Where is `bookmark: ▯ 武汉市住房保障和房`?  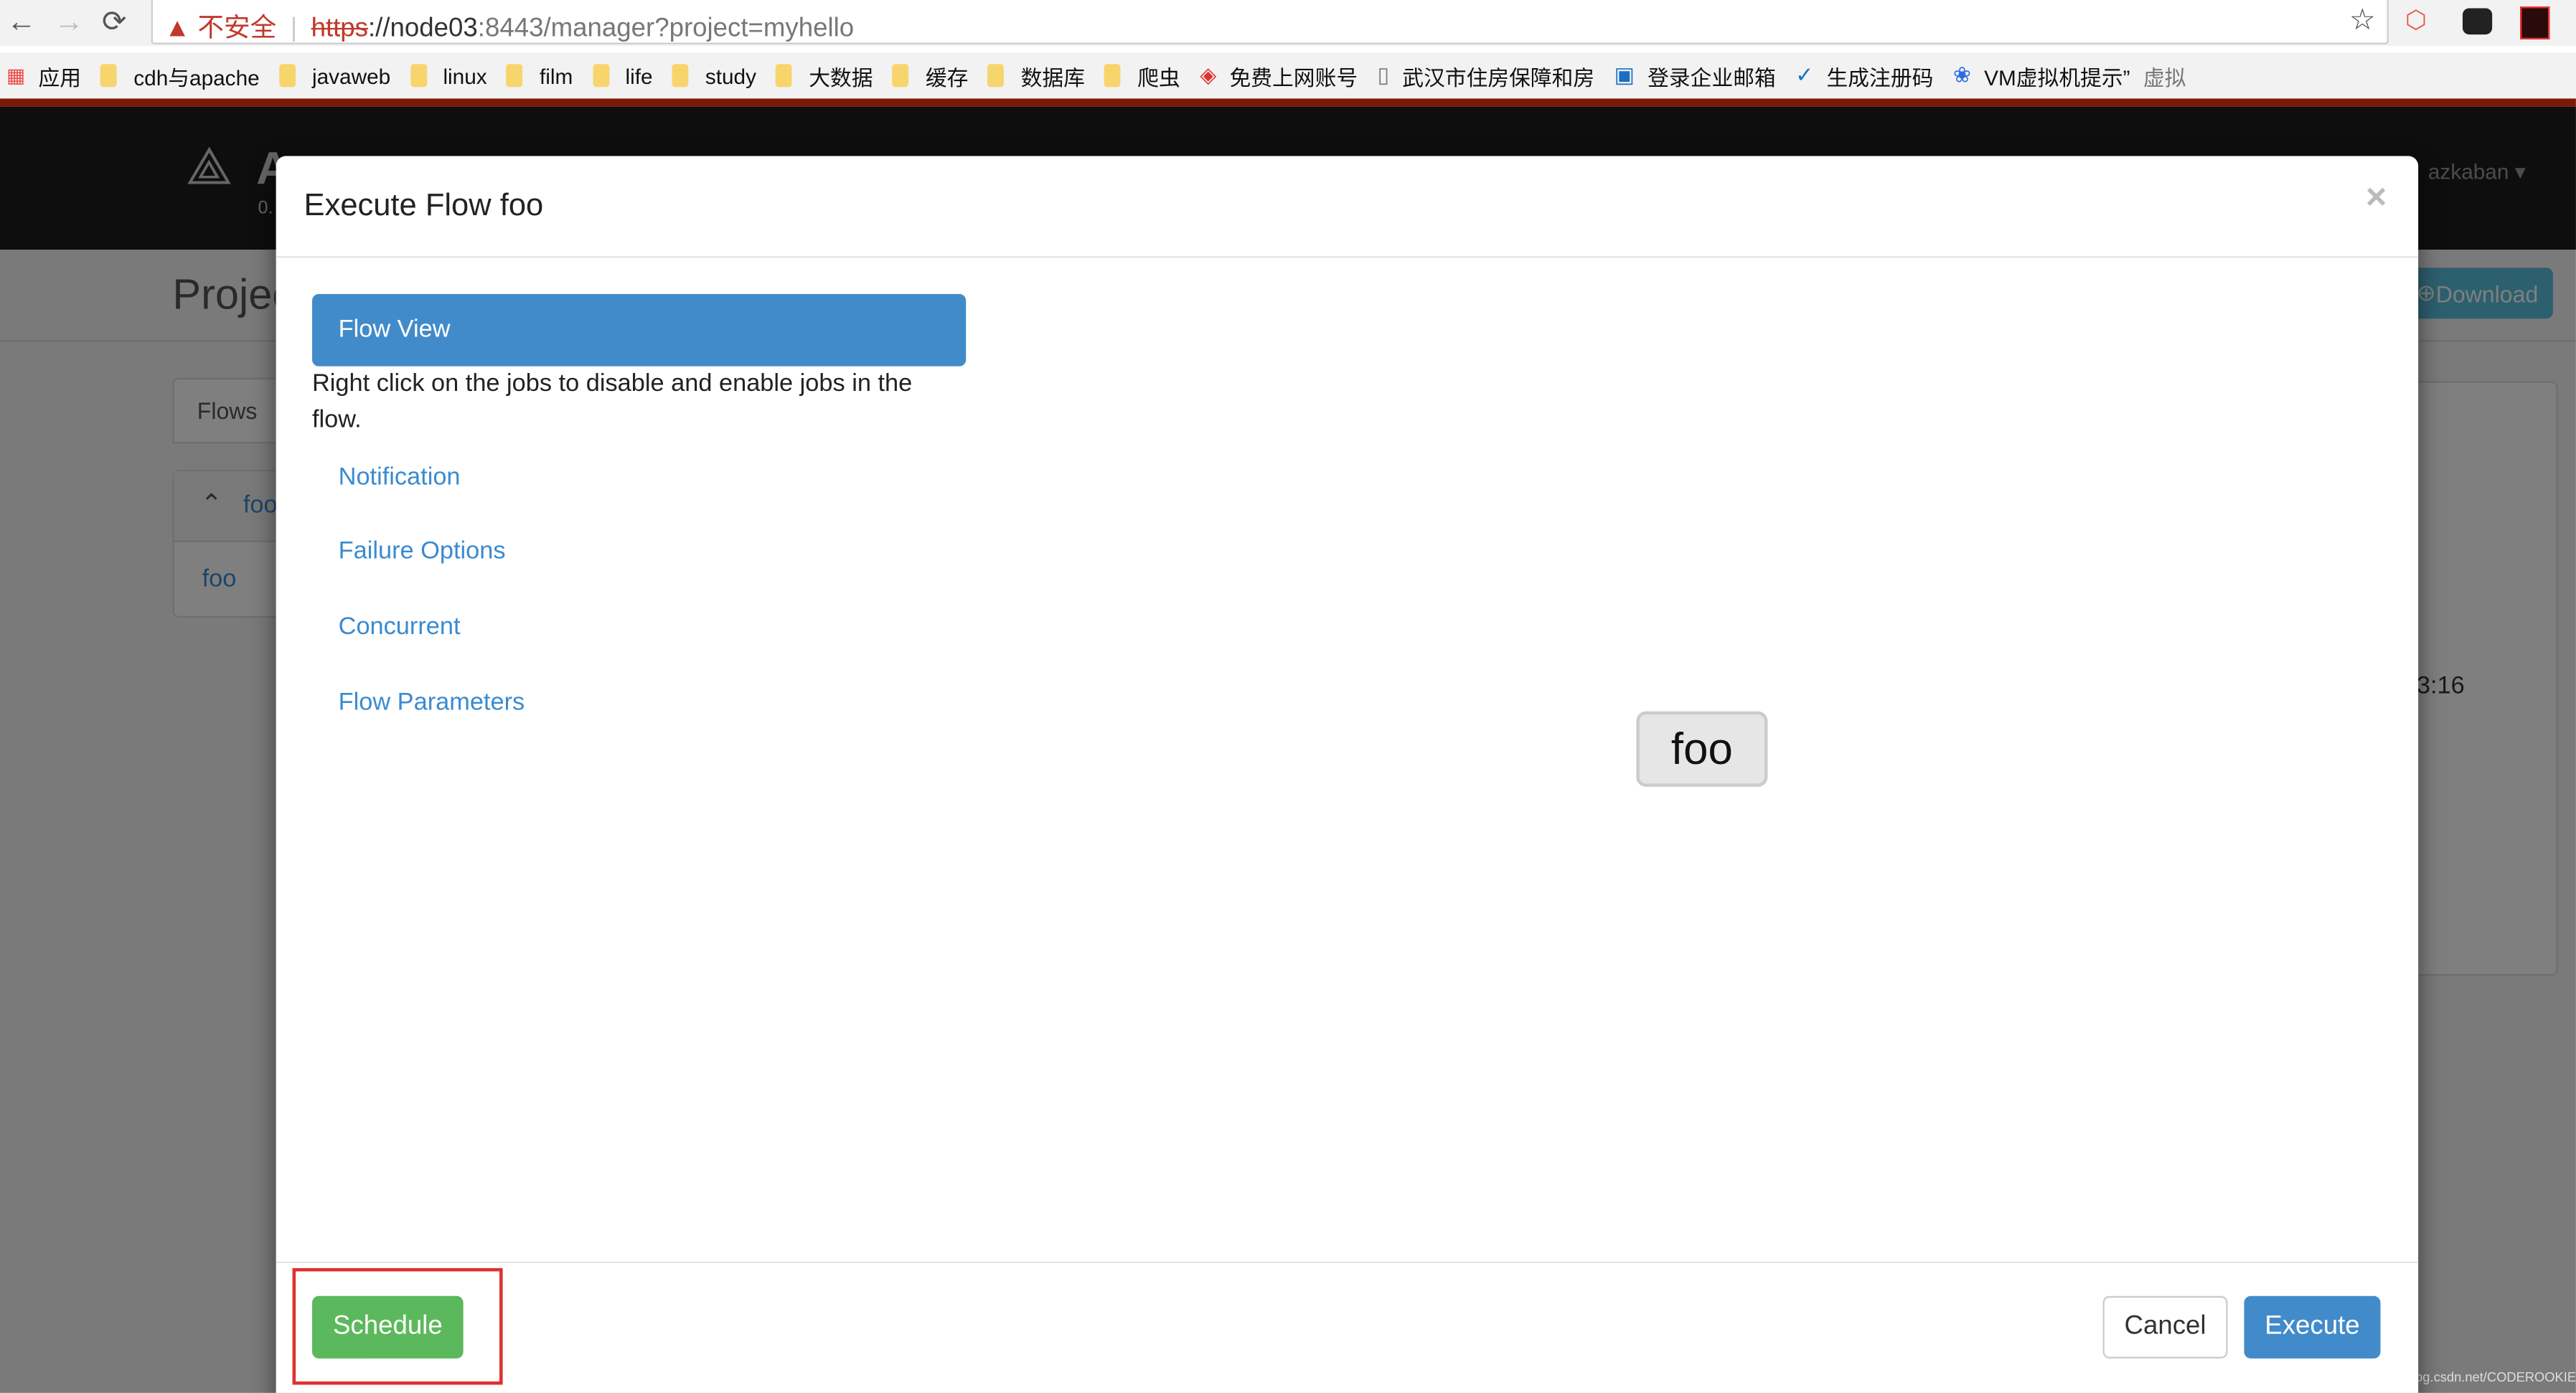
bookmark: ▯ 武汉市住房保障和房 is located at coordinates (1486, 76).